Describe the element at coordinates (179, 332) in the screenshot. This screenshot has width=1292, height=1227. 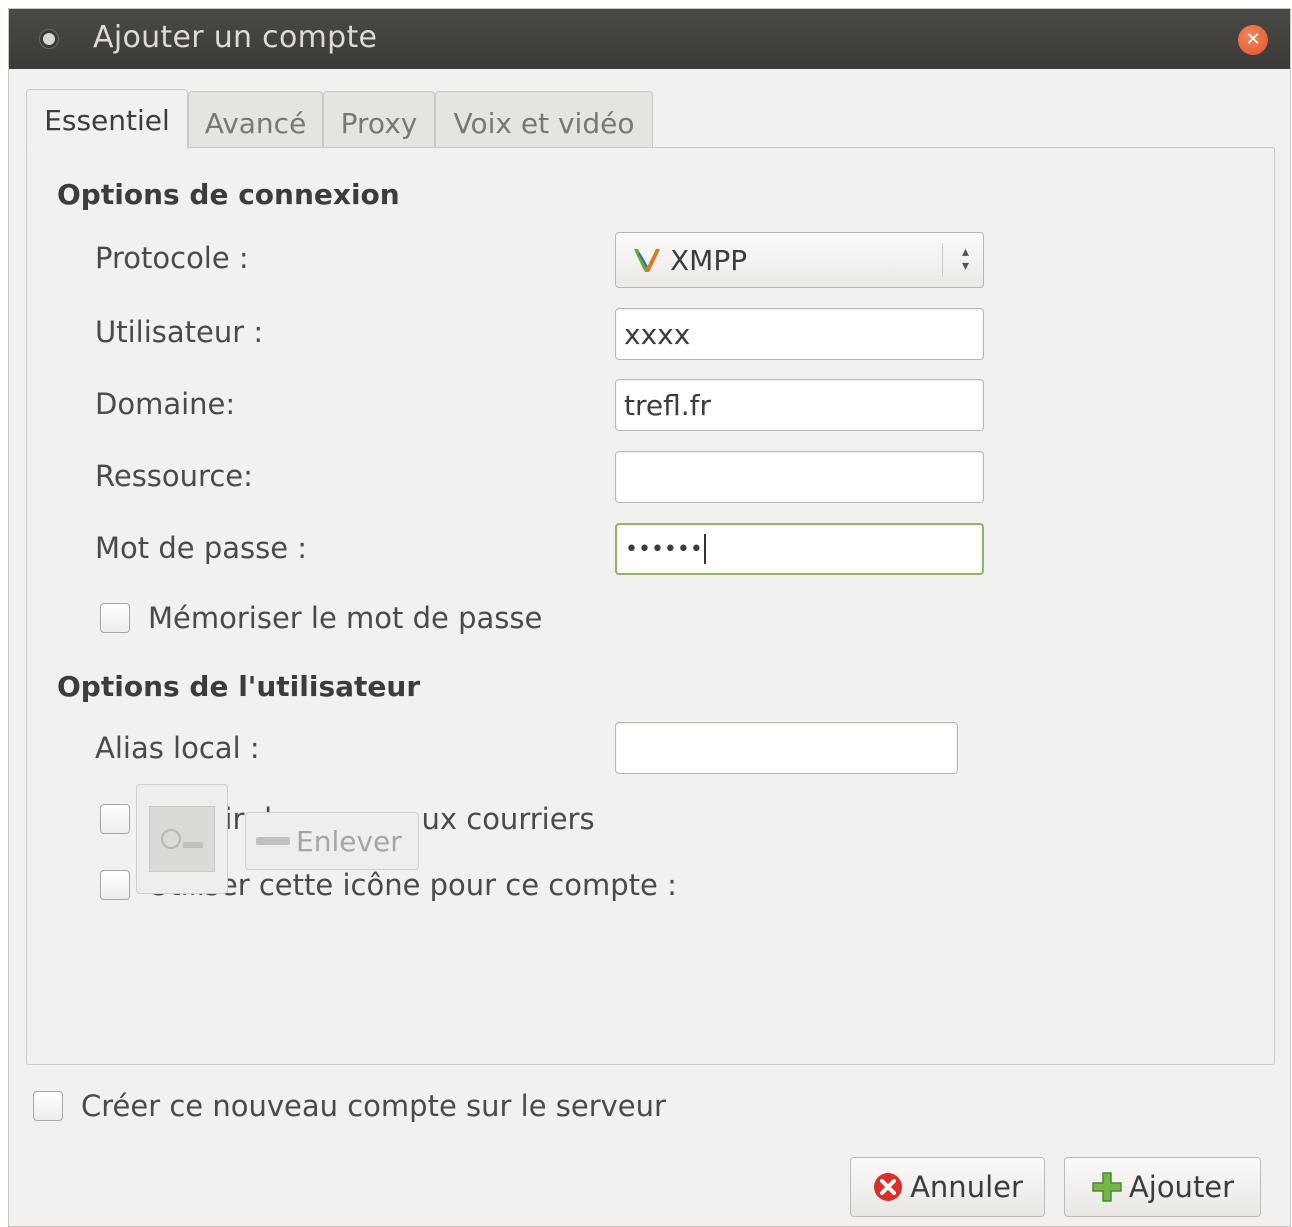
I see `username-label: Utilisateur :` at that location.